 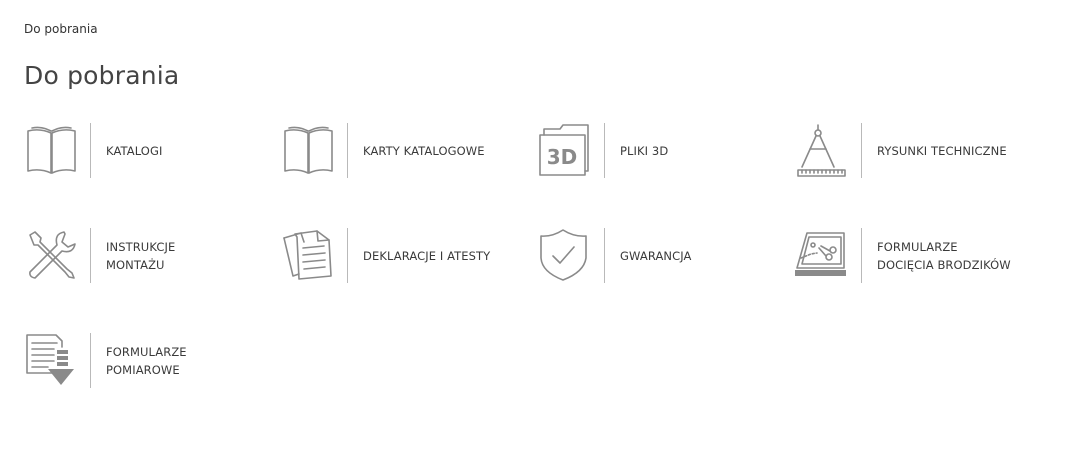 What do you see at coordinates (566, 256) in the screenshot?
I see `shield-check-icon` at bounding box center [566, 256].